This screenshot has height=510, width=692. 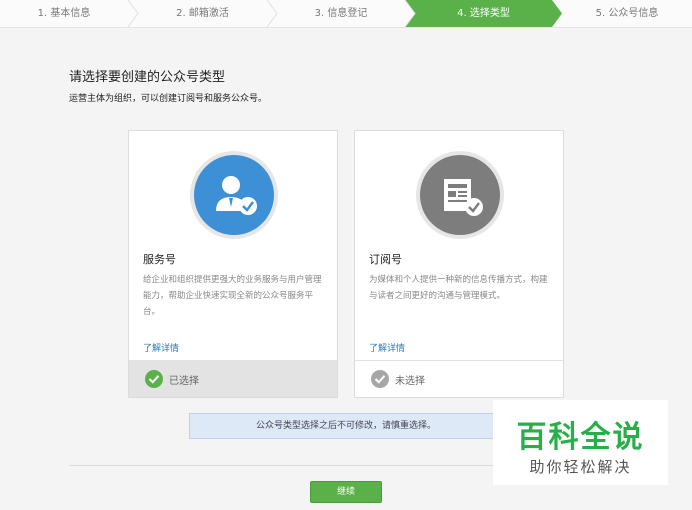 What do you see at coordinates (410, 381) in the screenshot?
I see `subscription-account-status: 未选择` at bounding box center [410, 381].